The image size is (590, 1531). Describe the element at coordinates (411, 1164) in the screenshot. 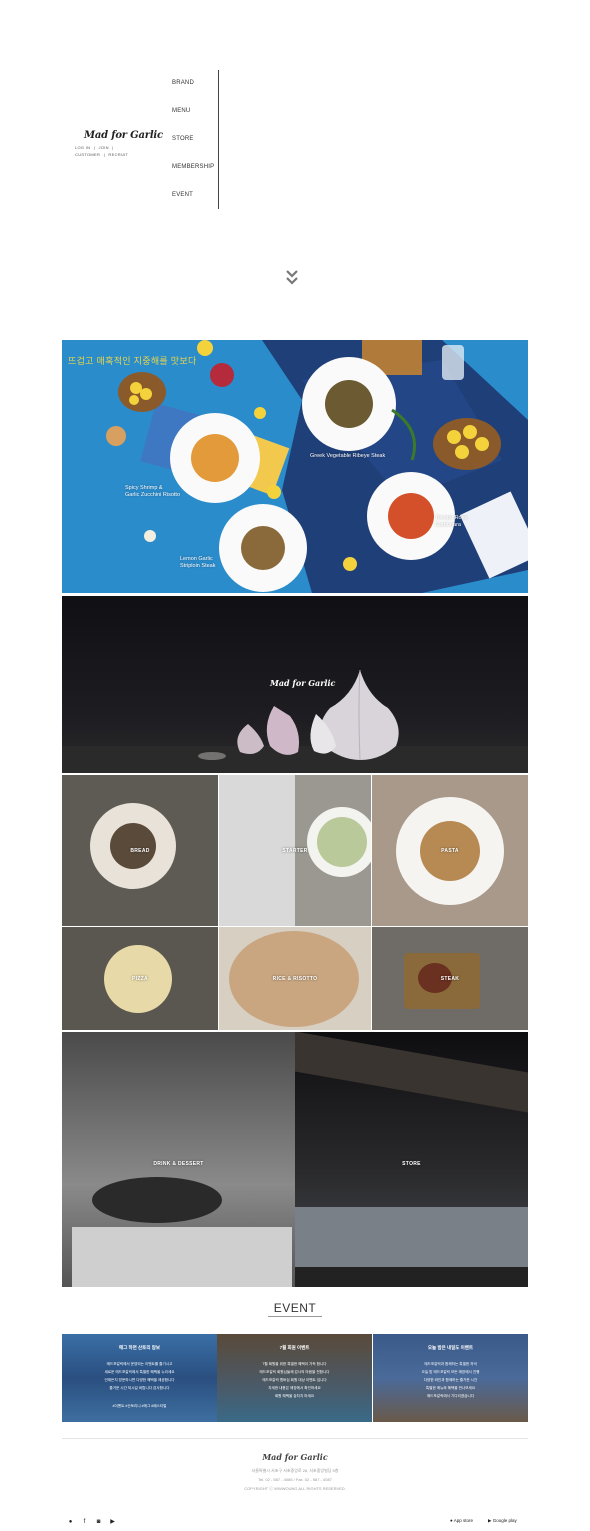

I see `menu-tile-label: STORE` at that location.